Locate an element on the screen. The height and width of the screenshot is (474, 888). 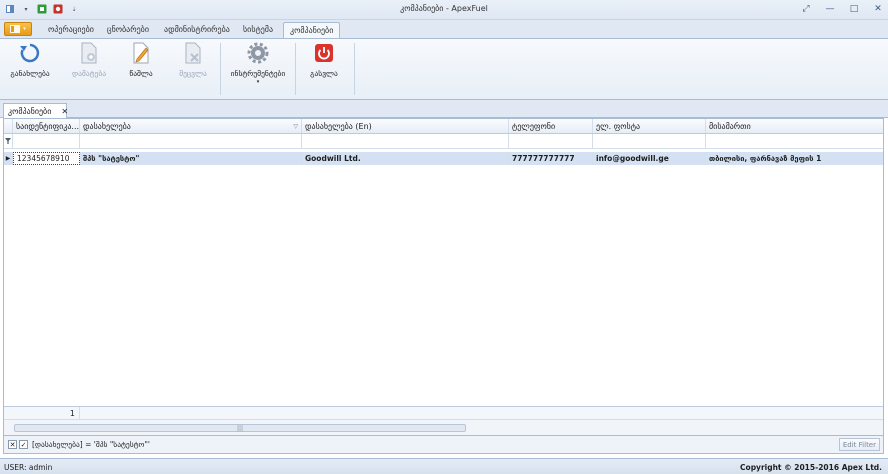
tab-system: სისტემა is located at coordinates (258, 30).